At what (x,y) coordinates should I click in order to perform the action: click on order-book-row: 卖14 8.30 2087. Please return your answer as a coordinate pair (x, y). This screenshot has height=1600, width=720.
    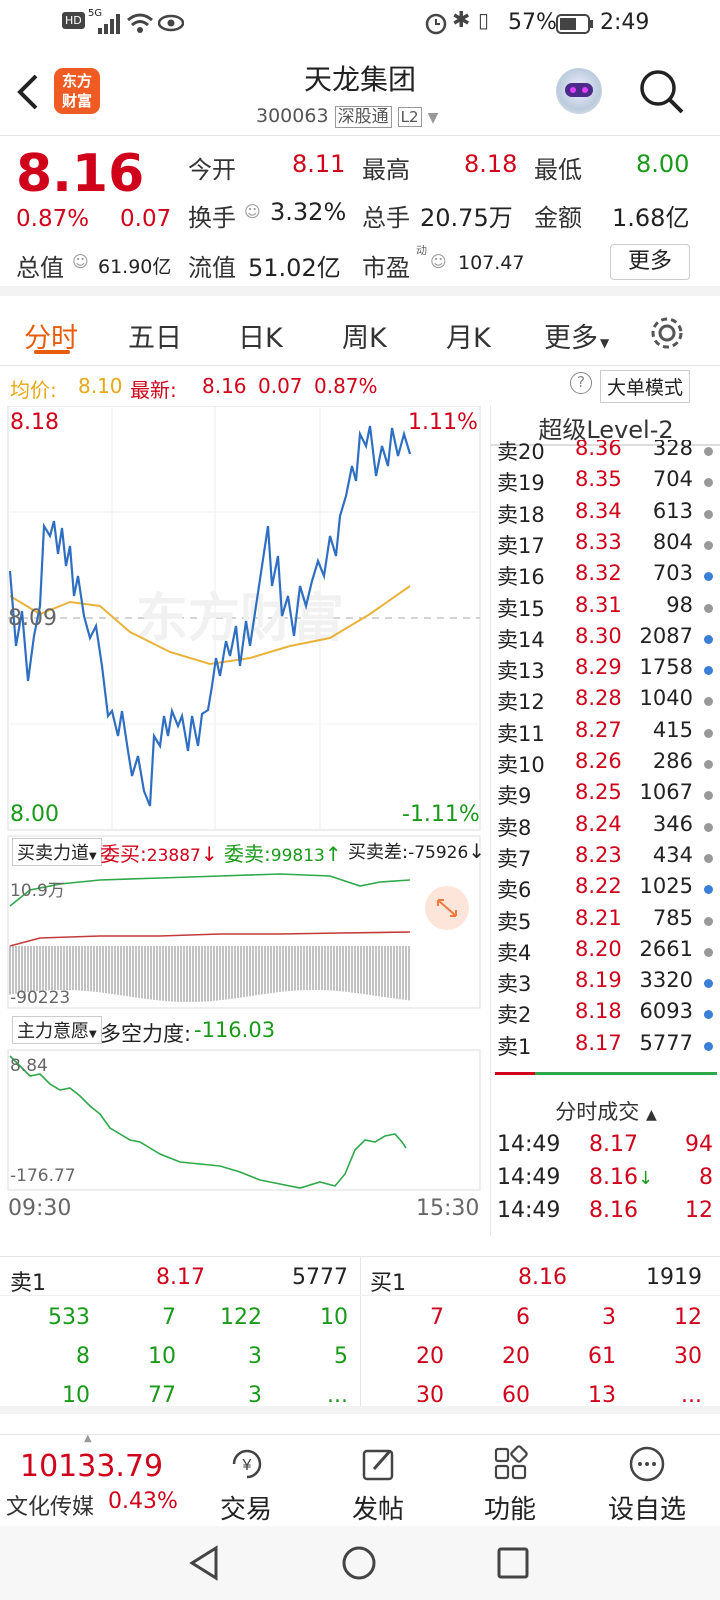
    Looking at the image, I should click on (605, 639).